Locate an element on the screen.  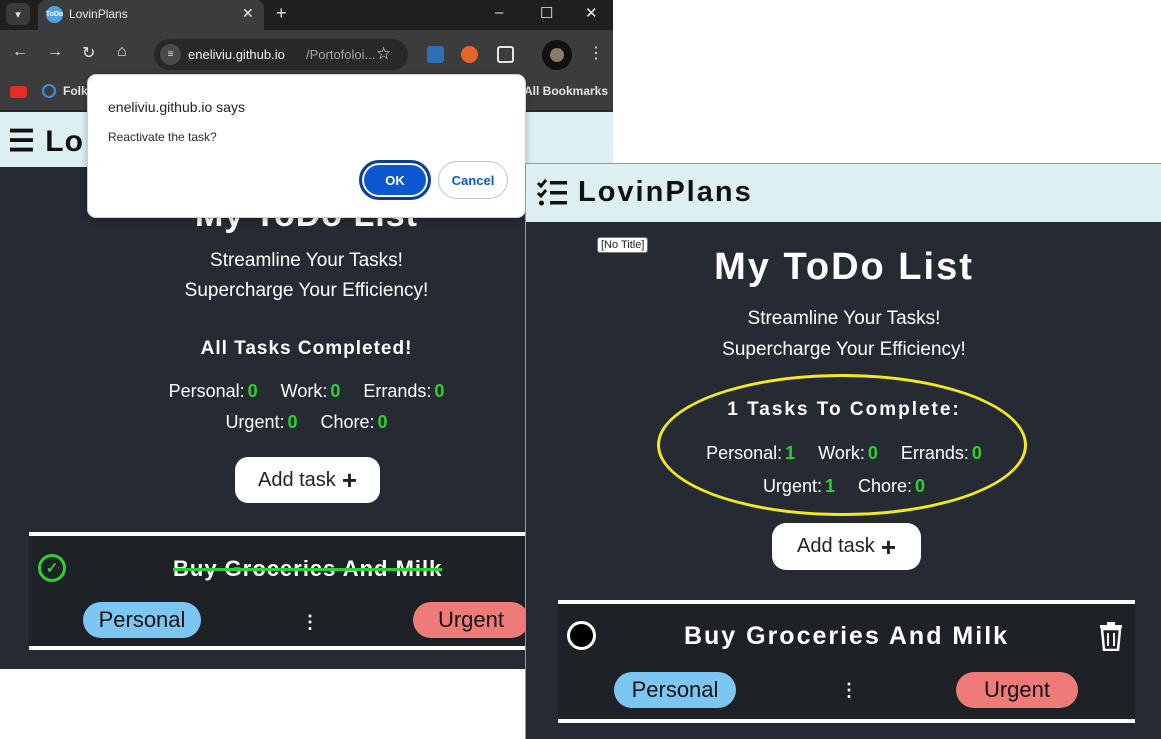
count-urgent: 1 is located at coordinates (829, 486).